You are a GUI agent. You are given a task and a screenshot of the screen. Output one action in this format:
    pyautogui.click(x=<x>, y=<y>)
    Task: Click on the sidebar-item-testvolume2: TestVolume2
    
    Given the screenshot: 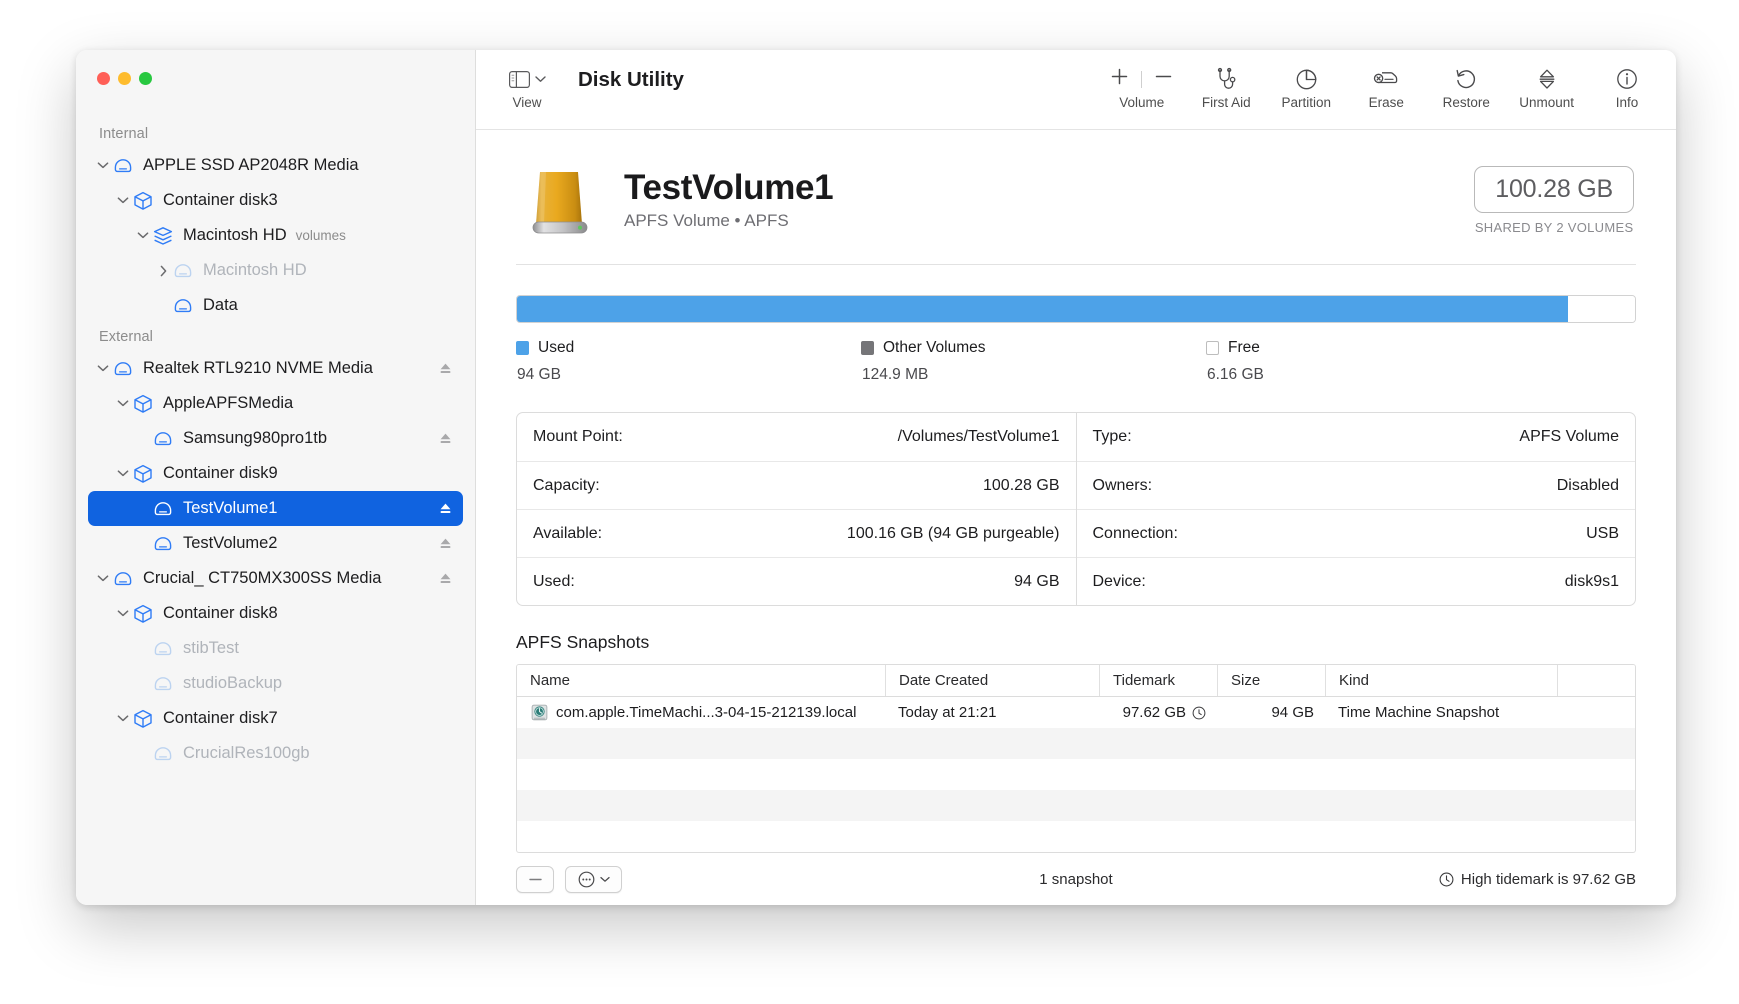 What is the action you would take?
    pyautogui.click(x=275, y=543)
    